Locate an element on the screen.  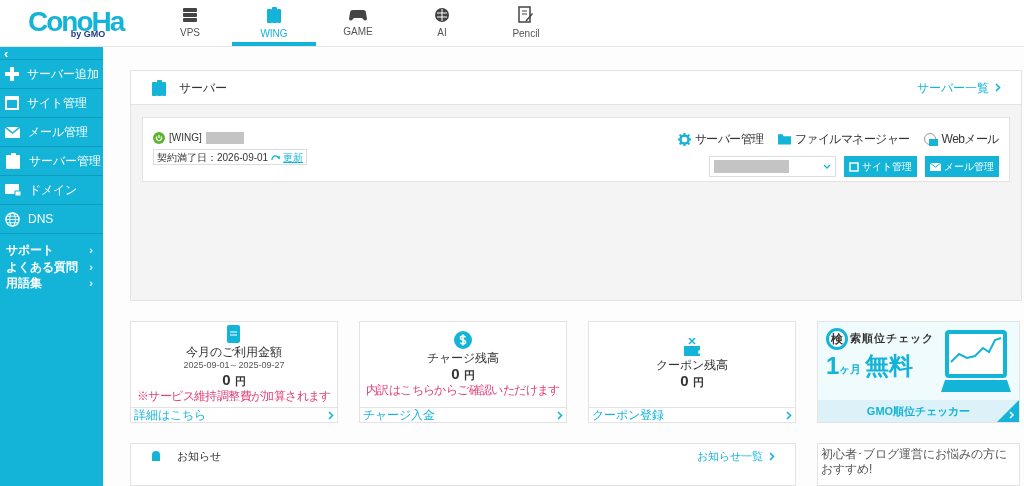
product-tab: VPS is located at coordinates (190, 23).